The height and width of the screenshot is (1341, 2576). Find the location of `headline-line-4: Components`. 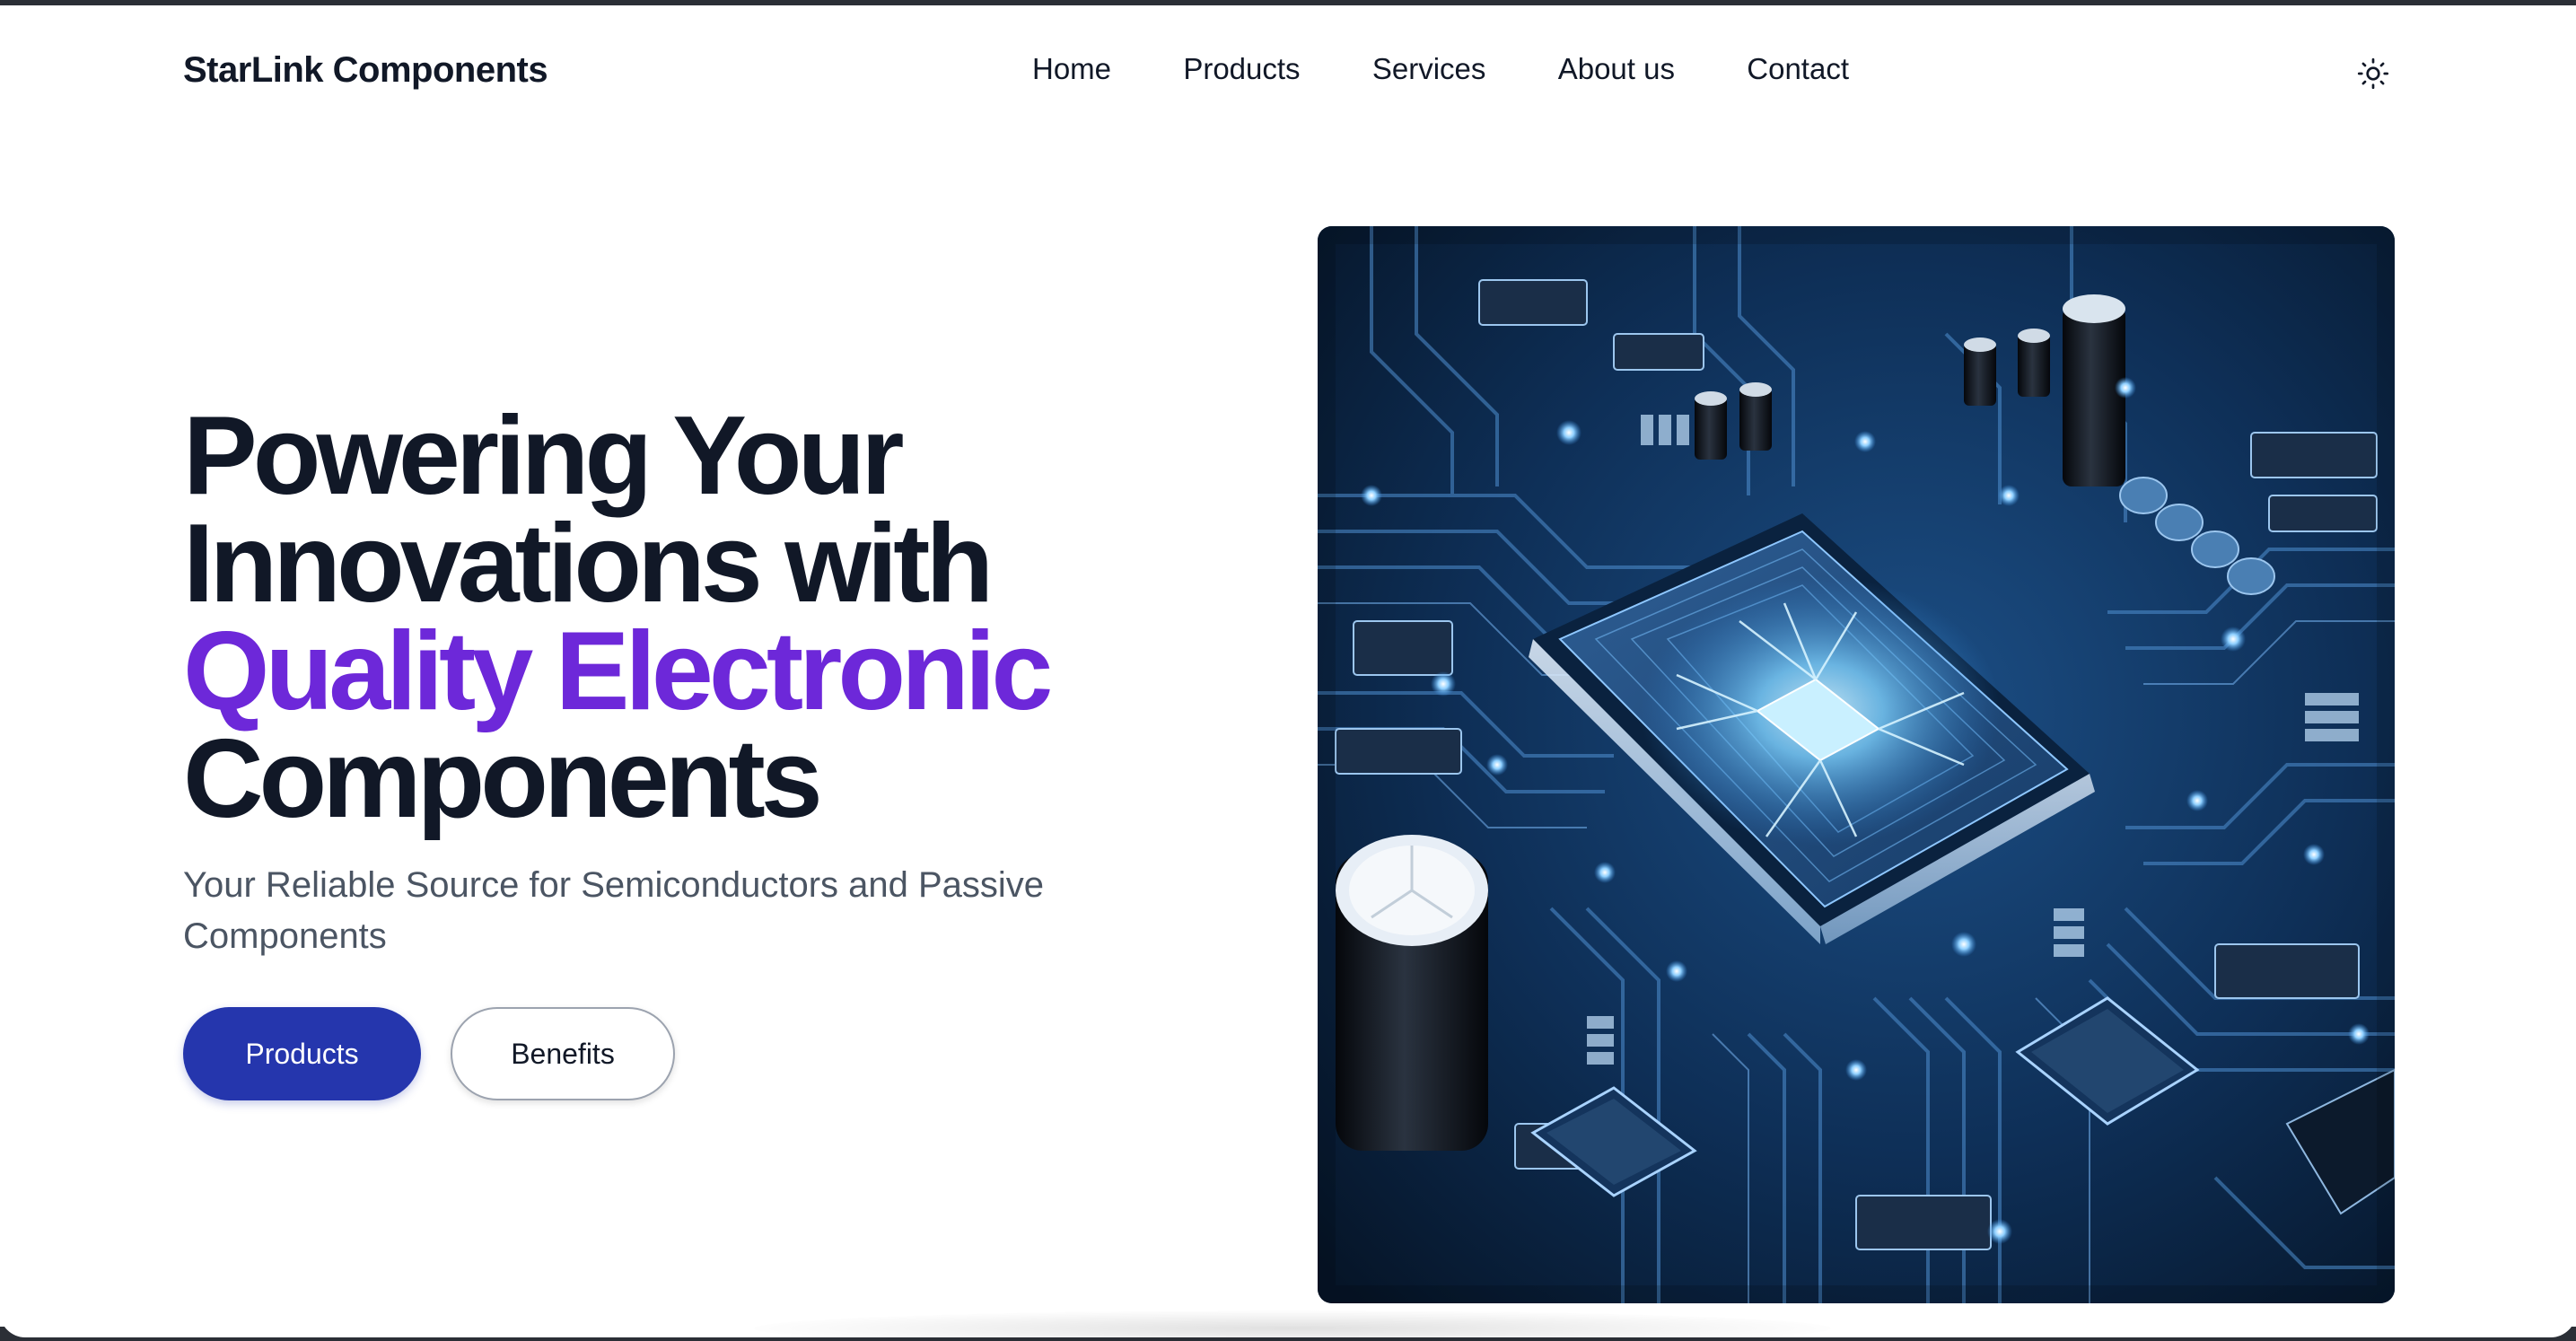

headline-line-4: Components is located at coordinates (503, 779).